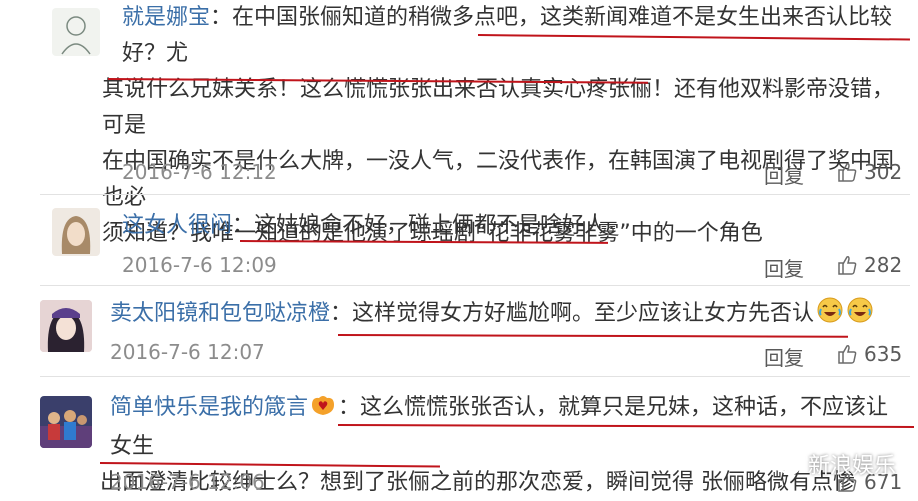 This screenshot has width=918, height=501. Describe the element at coordinates (583, 313) in the screenshot. I see `text-line: 这样觉得女方好尴尬啊。至少应该让女方先否认` at that location.